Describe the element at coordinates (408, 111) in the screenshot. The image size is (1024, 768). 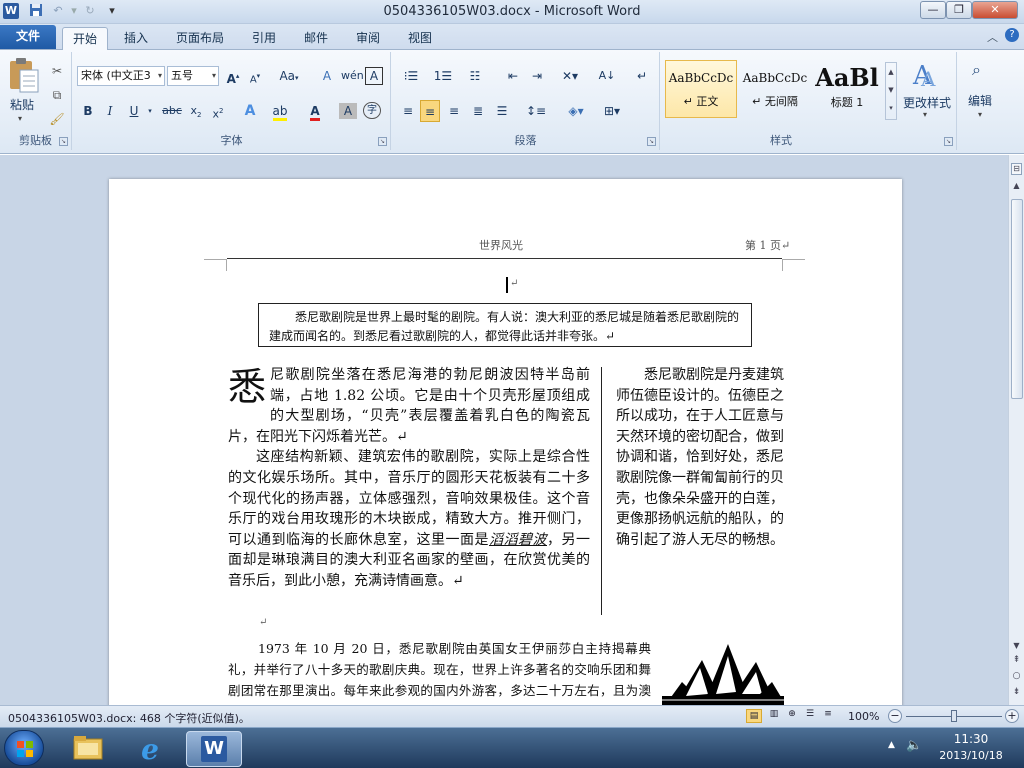
I see `align-left-icon: ≡` at that location.